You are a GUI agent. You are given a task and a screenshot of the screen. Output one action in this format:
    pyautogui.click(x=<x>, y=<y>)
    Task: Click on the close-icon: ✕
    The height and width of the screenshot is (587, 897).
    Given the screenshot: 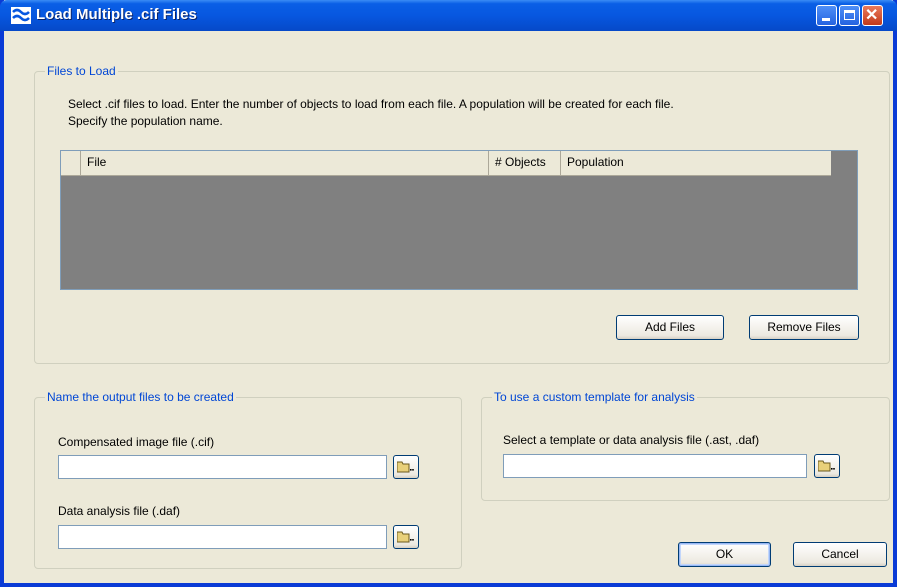 What is the action you would take?
    pyautogui.click(x=872, y=15)
    